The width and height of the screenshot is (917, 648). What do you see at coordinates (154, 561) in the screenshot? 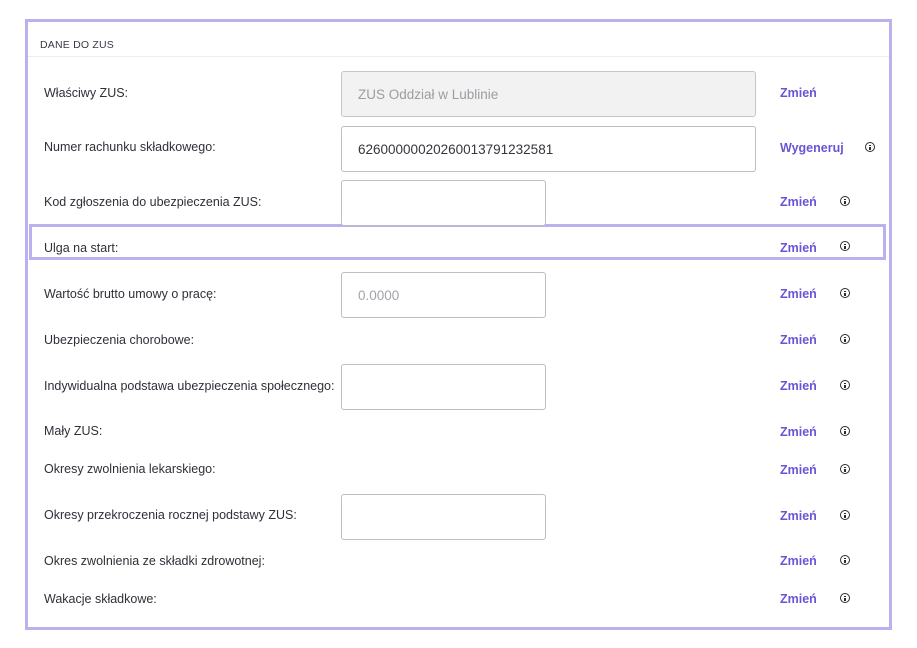
I see `label-okres-zwolnienia-zdrowotnej: Okres zwolnienia ze składki zdrowotnej:` at bounding box center [154, 561].